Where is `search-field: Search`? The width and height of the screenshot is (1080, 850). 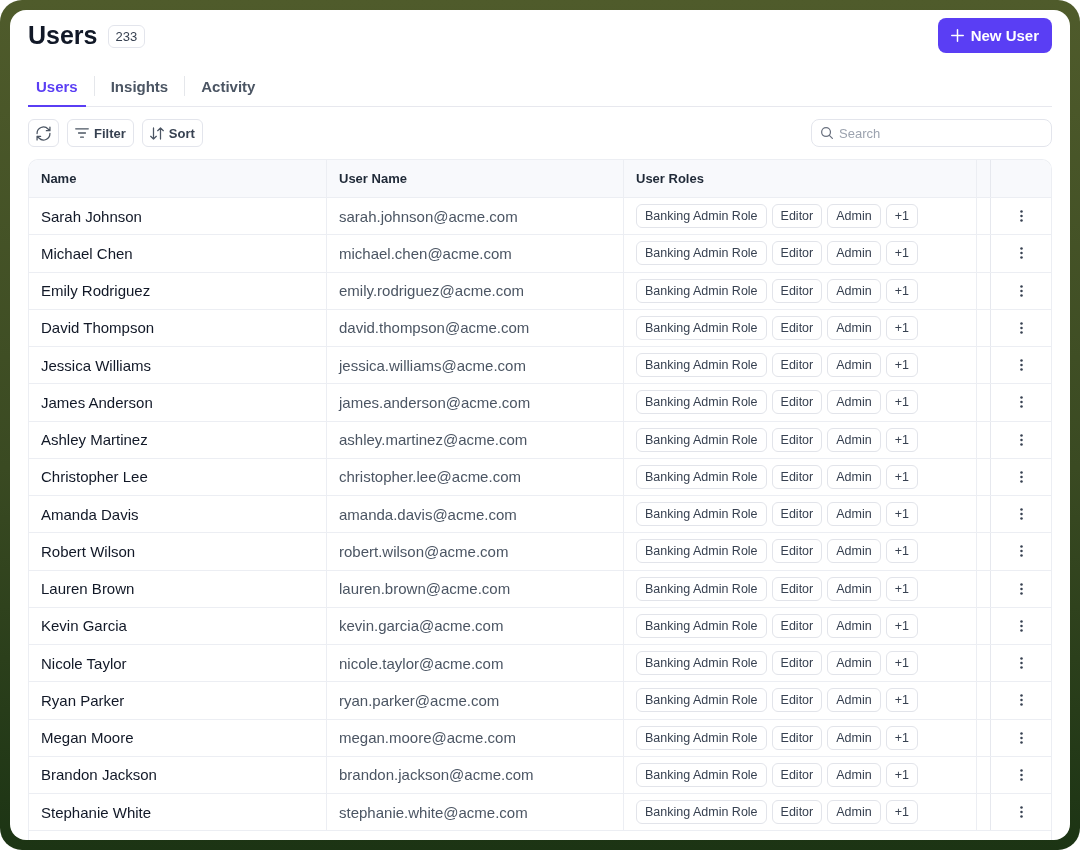 search-field: Search is located at coordinates (931, 133).